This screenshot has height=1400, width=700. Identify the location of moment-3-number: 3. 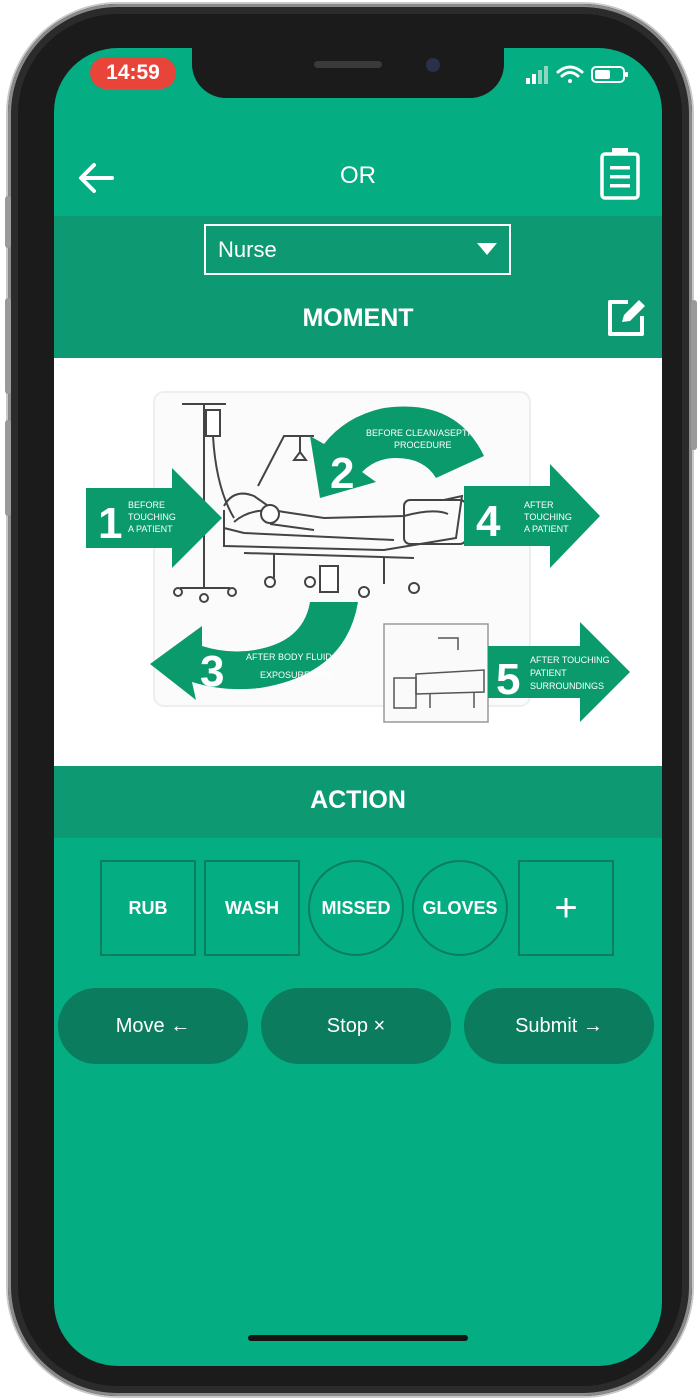
(212, 671).